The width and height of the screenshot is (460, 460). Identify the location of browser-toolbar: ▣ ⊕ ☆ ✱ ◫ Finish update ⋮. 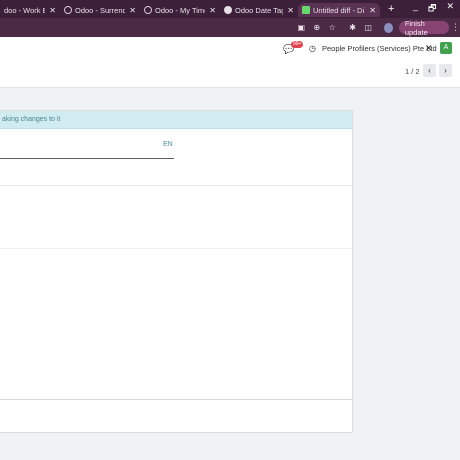
(230, 27).